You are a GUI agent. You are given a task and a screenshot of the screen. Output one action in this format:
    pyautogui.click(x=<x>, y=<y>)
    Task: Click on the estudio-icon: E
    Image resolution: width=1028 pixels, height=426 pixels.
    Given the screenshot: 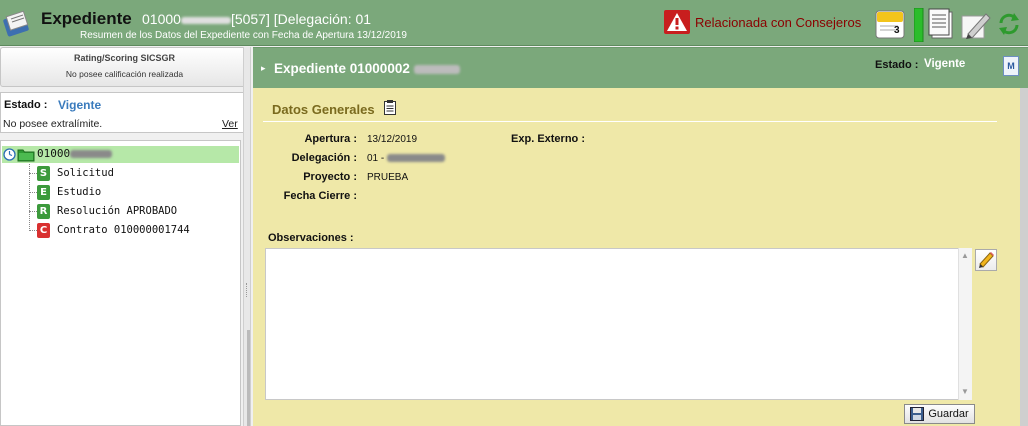 What is the action you would take?
    pyautogui.click(x=43, y=192)
    